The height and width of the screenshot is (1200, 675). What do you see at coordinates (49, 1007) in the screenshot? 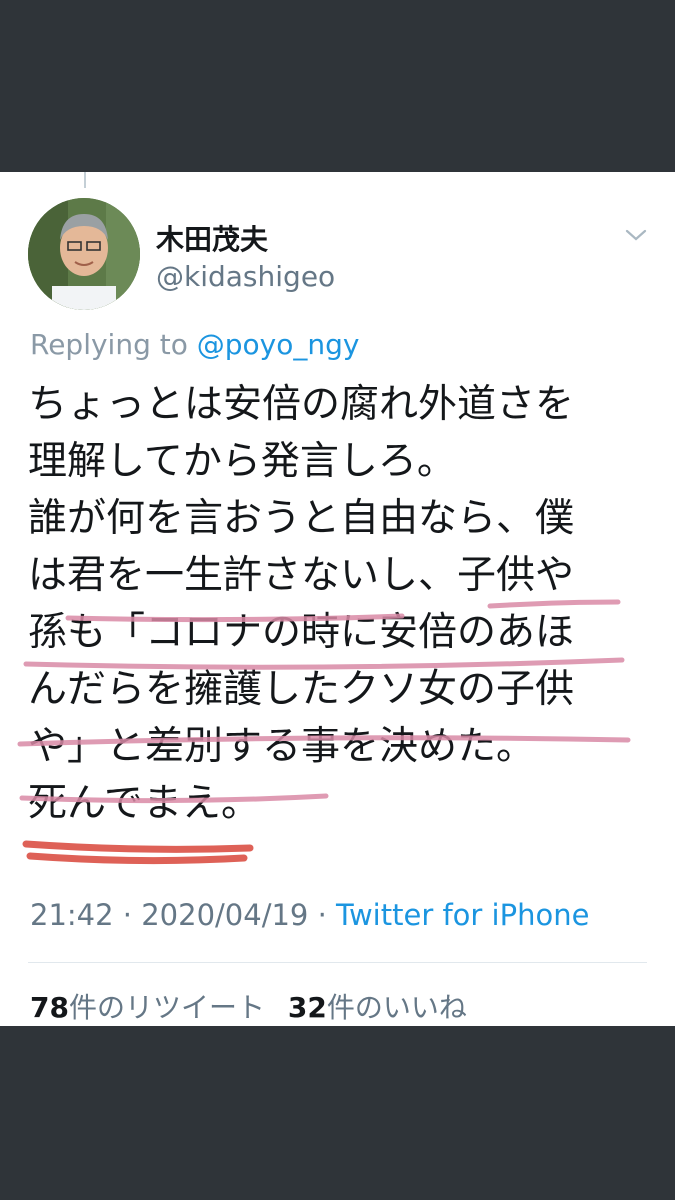
I see `retweet-count: 78` at bounding box center [49, 1007].